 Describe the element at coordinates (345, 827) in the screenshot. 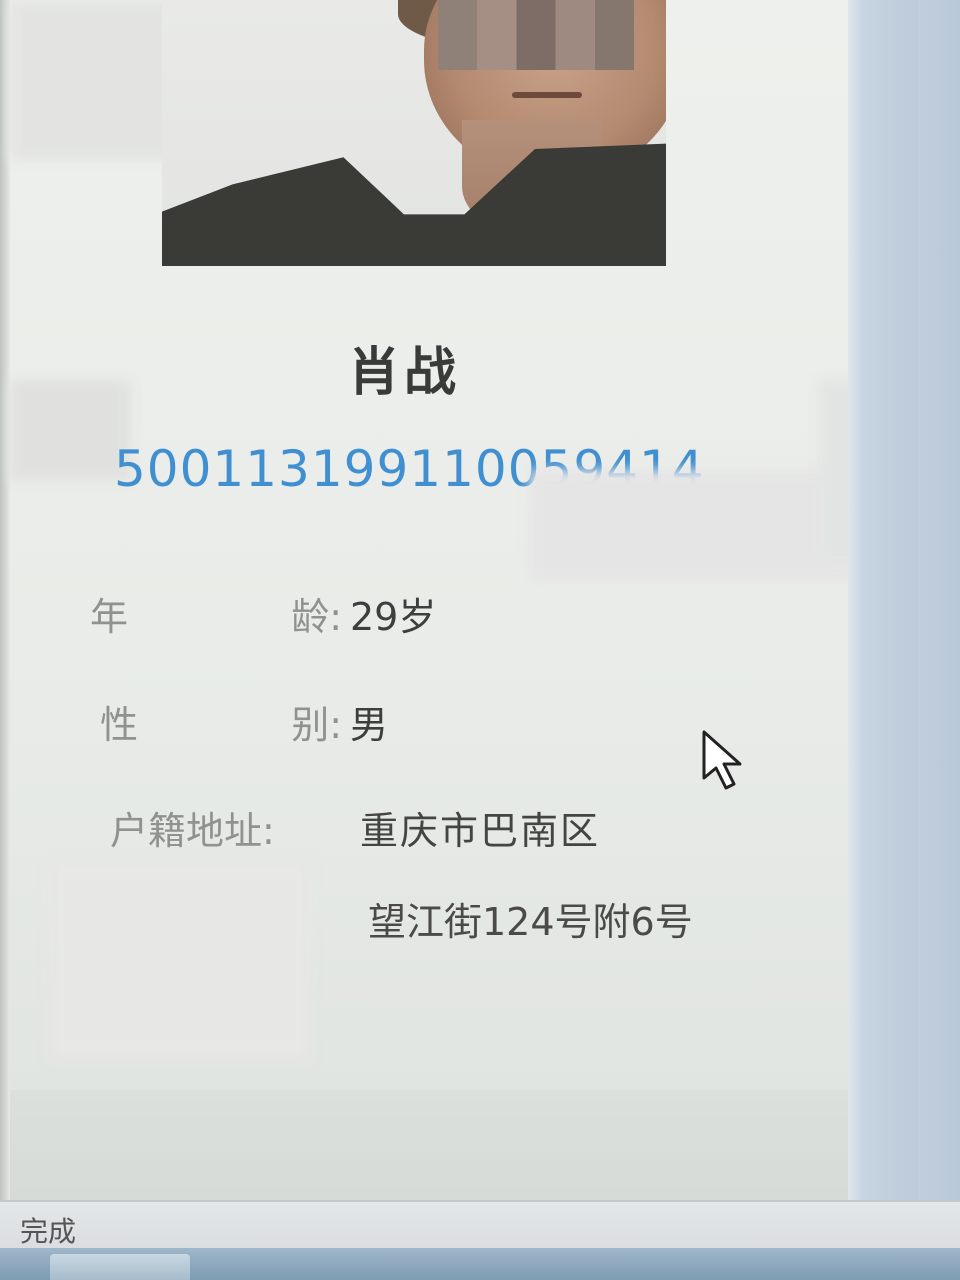

I see `address-row: 户籍地址: 重庆市巴南区` at that location.